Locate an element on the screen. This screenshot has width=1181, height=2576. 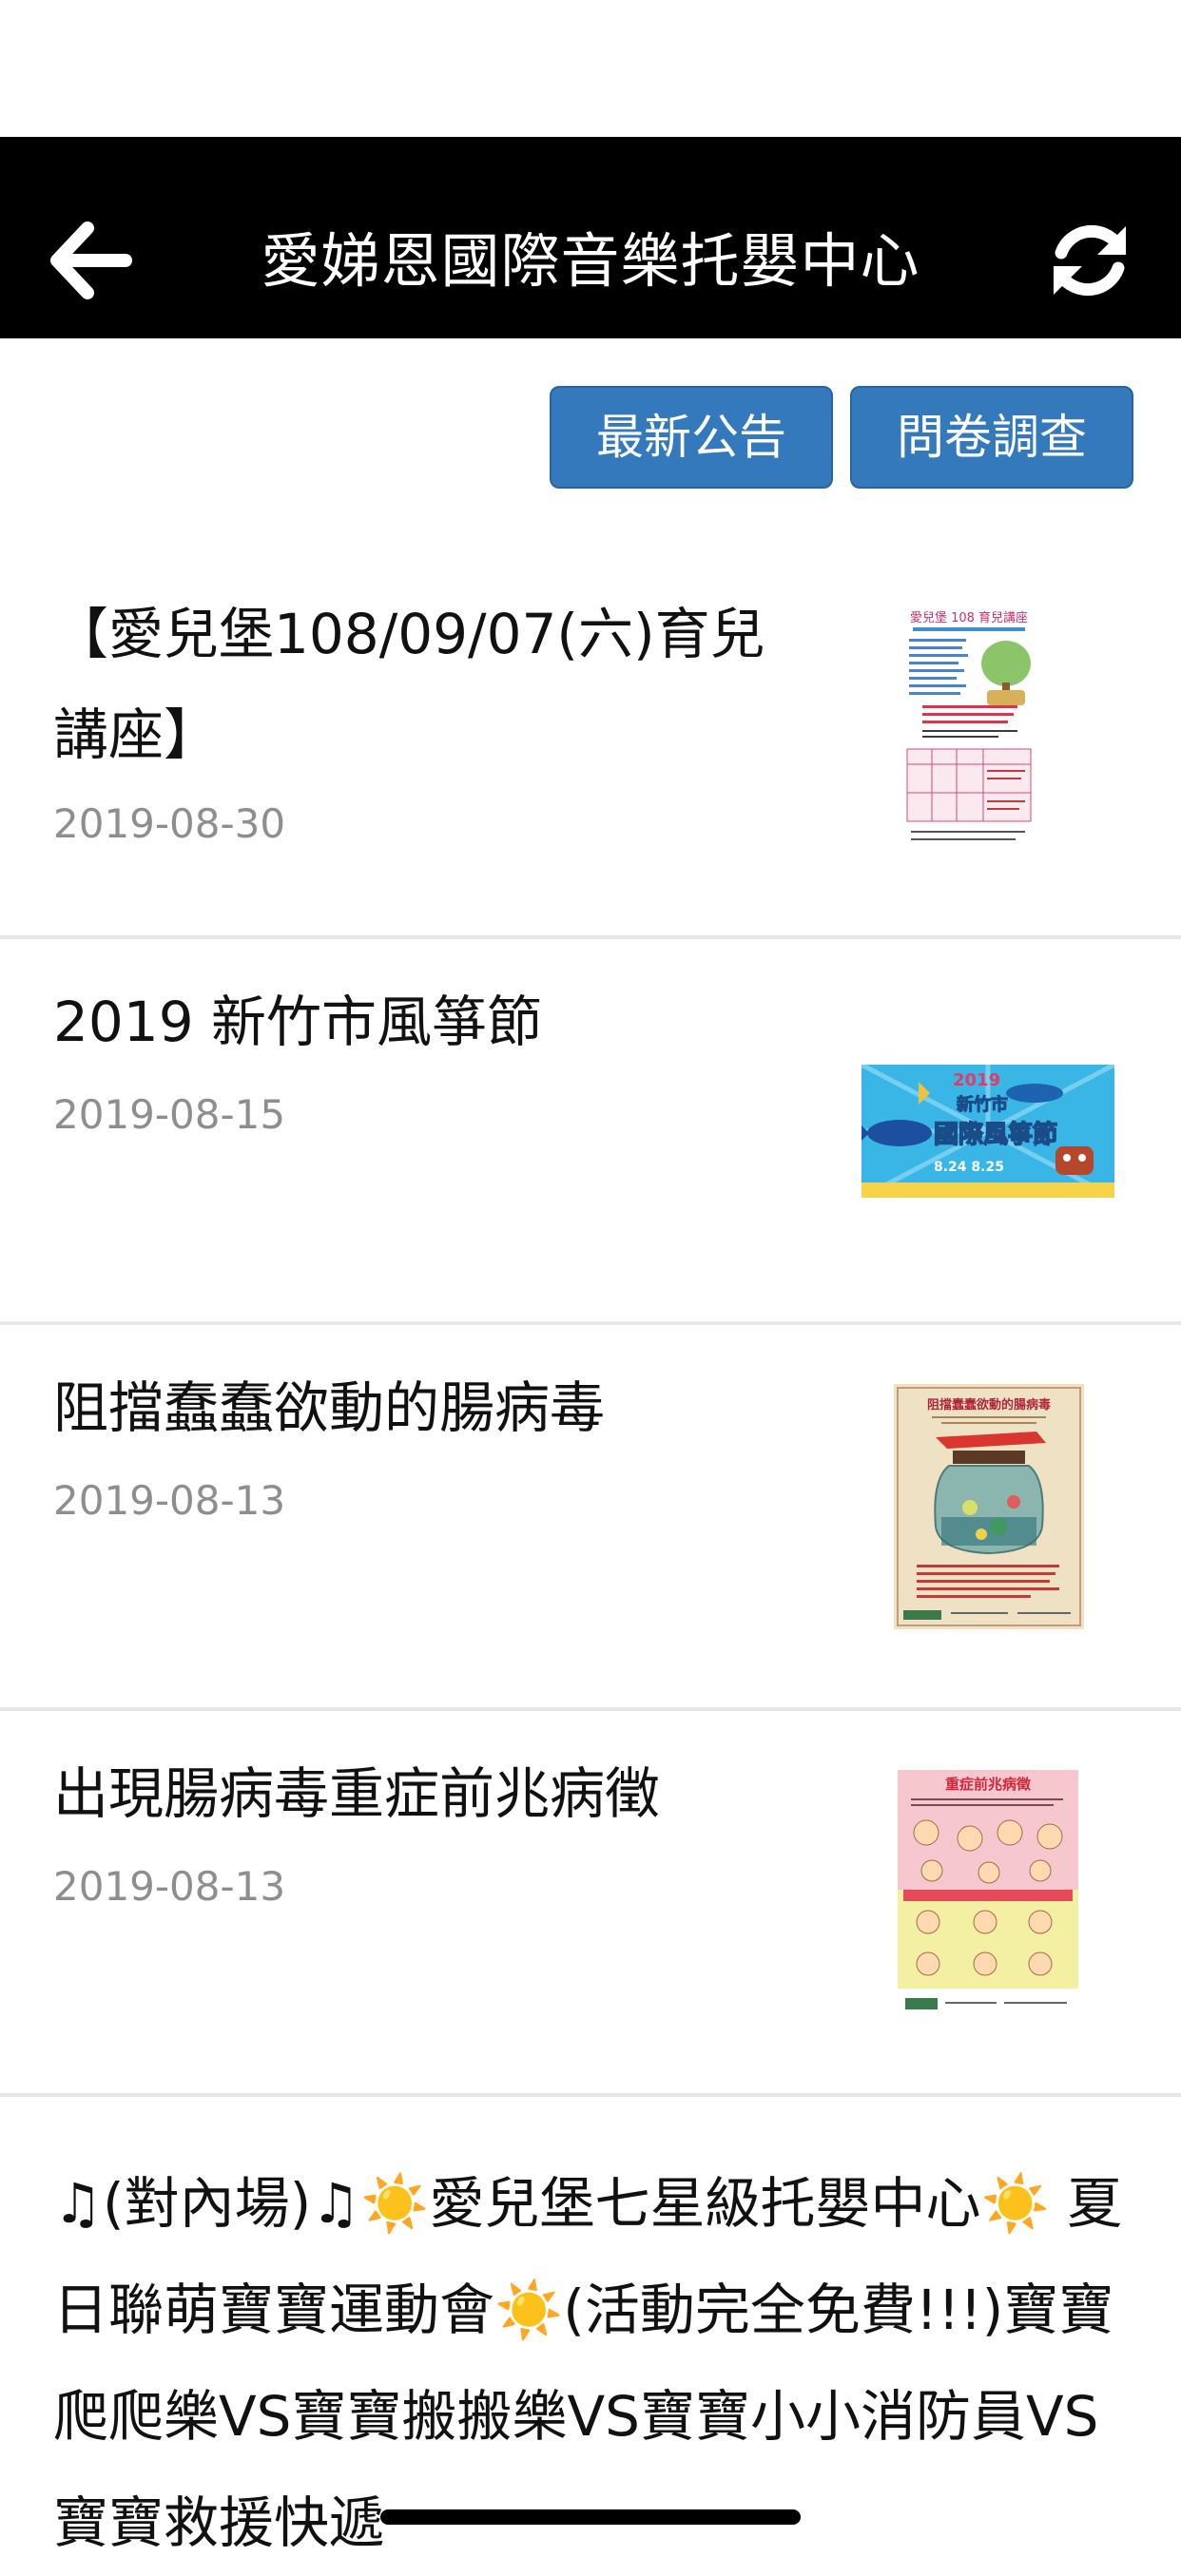
refresh-icon is located at coordinates (1090, 260).